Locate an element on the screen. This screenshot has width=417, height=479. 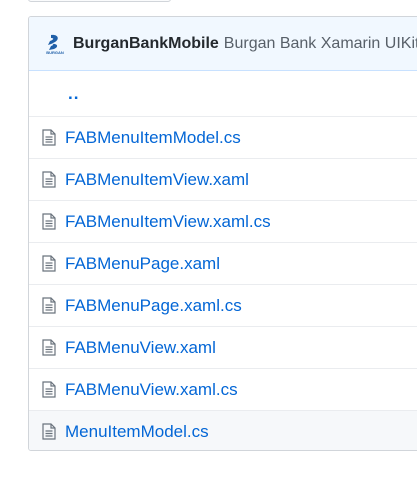
burgan-bank-logo-icon: BURGAN is located at coordinates (55, 44).